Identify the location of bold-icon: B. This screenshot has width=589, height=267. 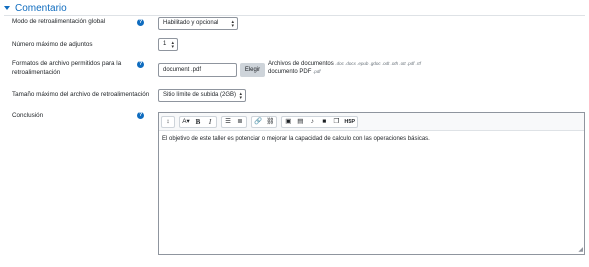
(198, 122).